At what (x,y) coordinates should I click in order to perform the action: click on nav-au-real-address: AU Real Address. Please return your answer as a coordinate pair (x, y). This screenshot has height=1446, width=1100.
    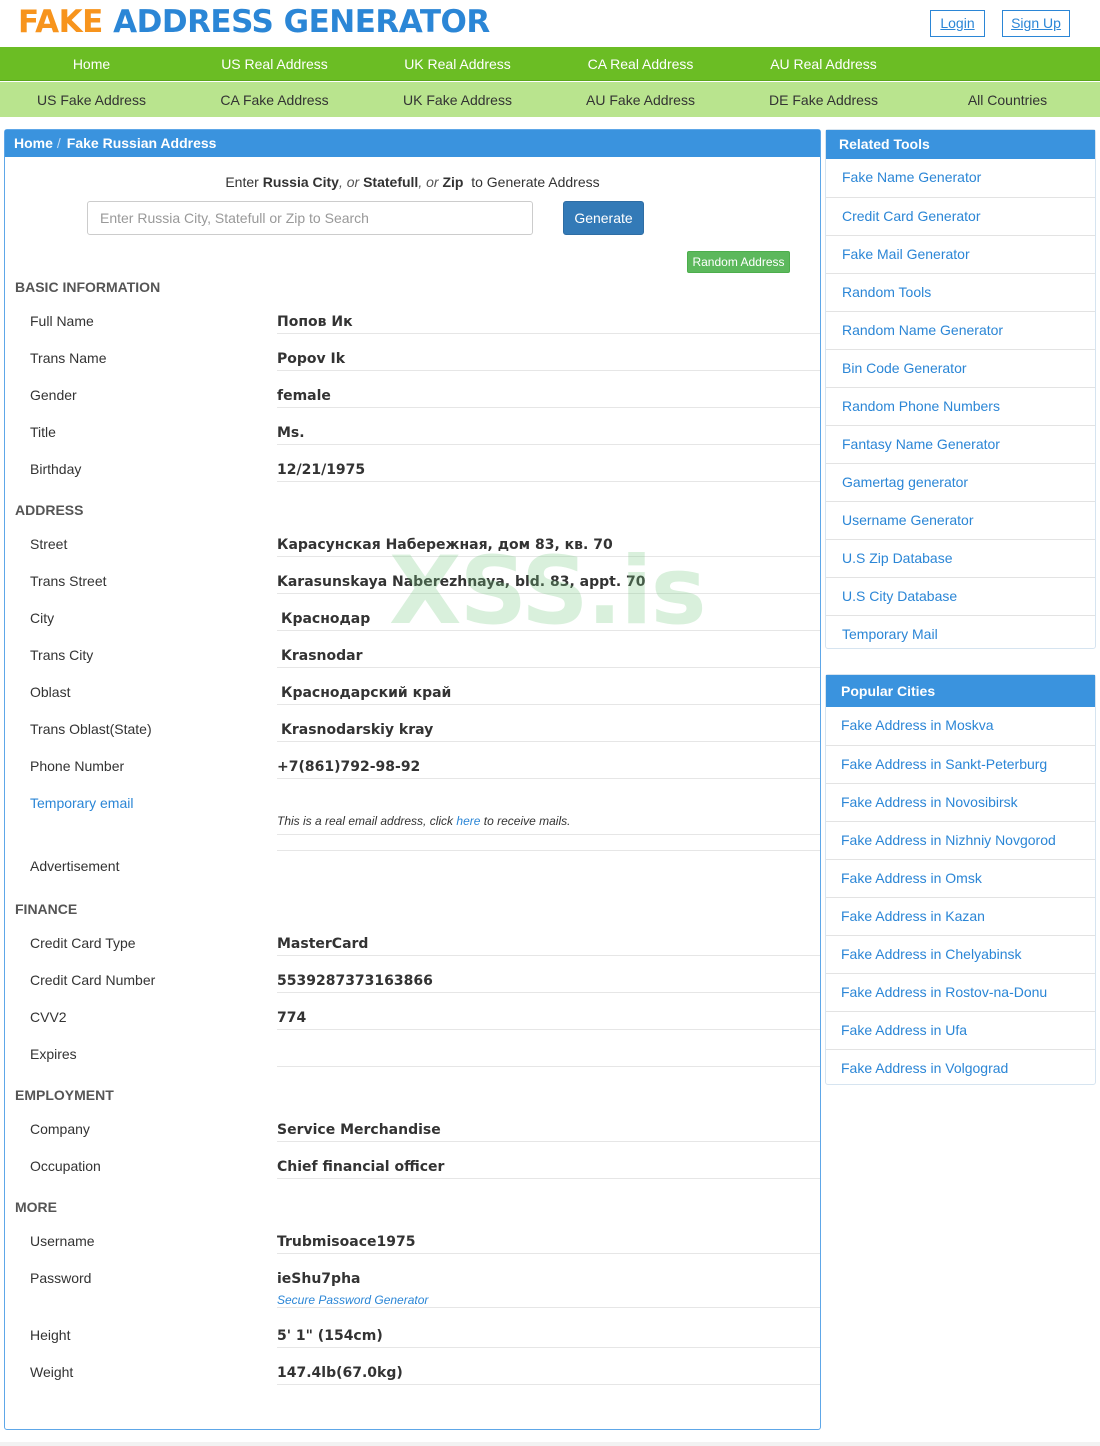
    Looking at the image, I should click on (823, 64).